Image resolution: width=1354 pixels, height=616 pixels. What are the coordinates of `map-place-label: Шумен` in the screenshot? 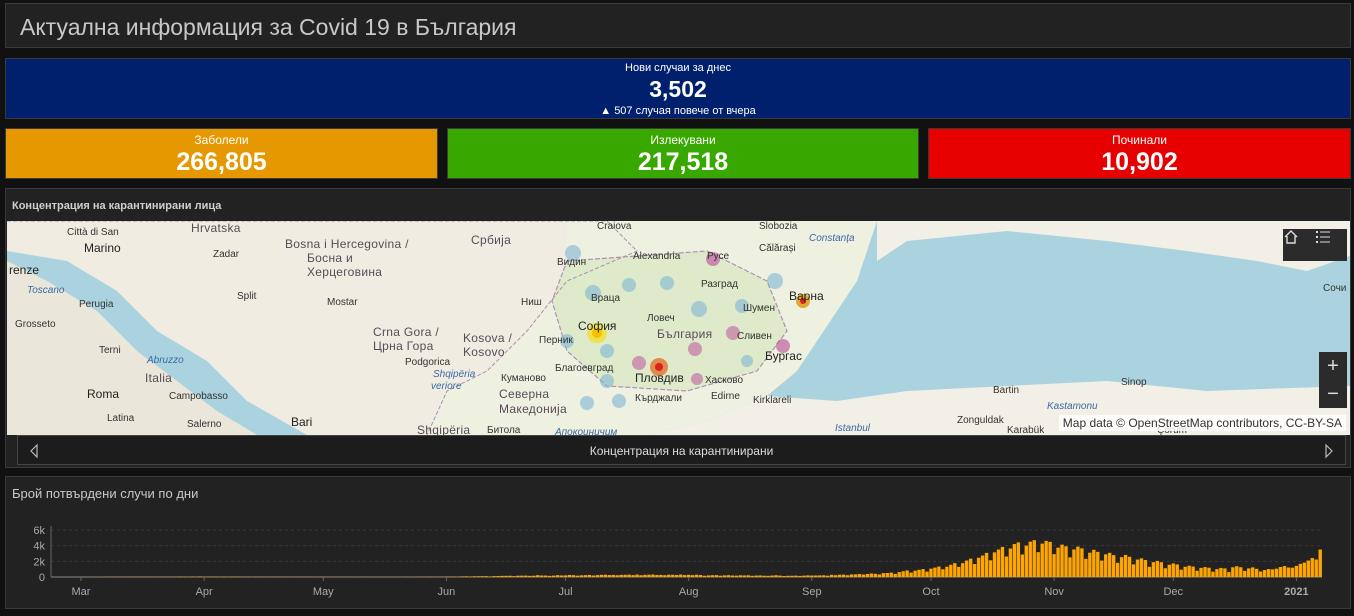 It's located at (759, 308).